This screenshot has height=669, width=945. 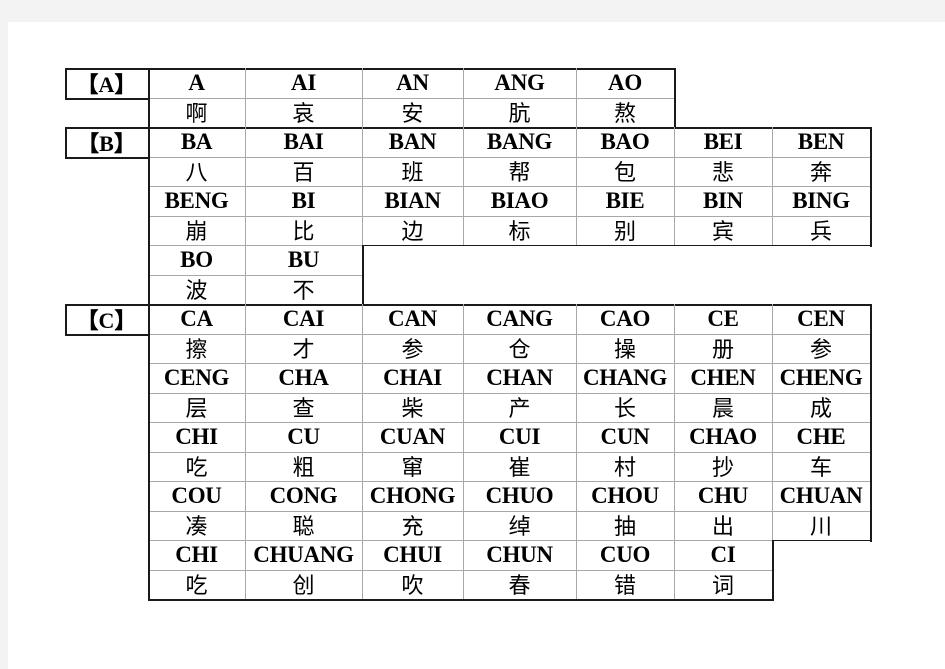 What do you see at coordinates (412, 528) in the screenshot?
I see `hanzi-cell: 充` at bounding box center [412, 528].